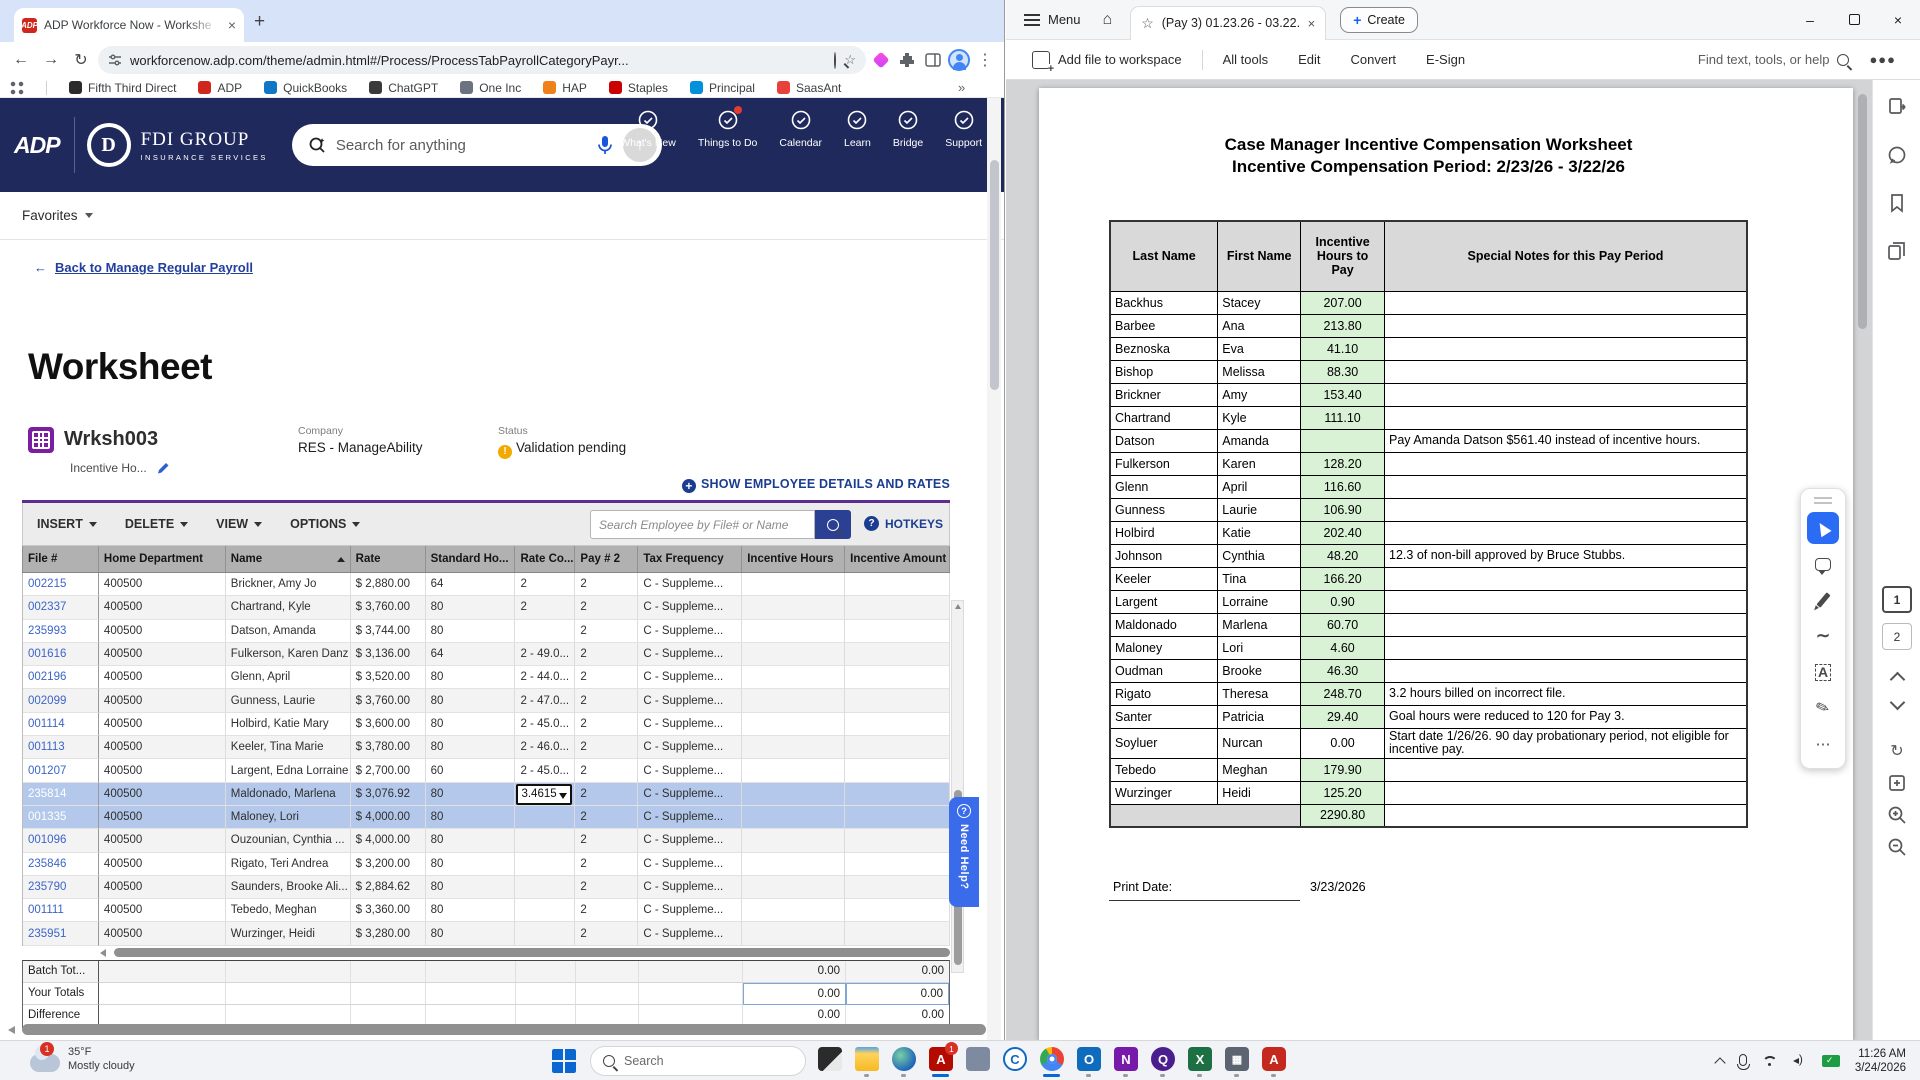 The image size is (1920, 1080). I want to click on file-number-link: 001114, so click(61, 724).